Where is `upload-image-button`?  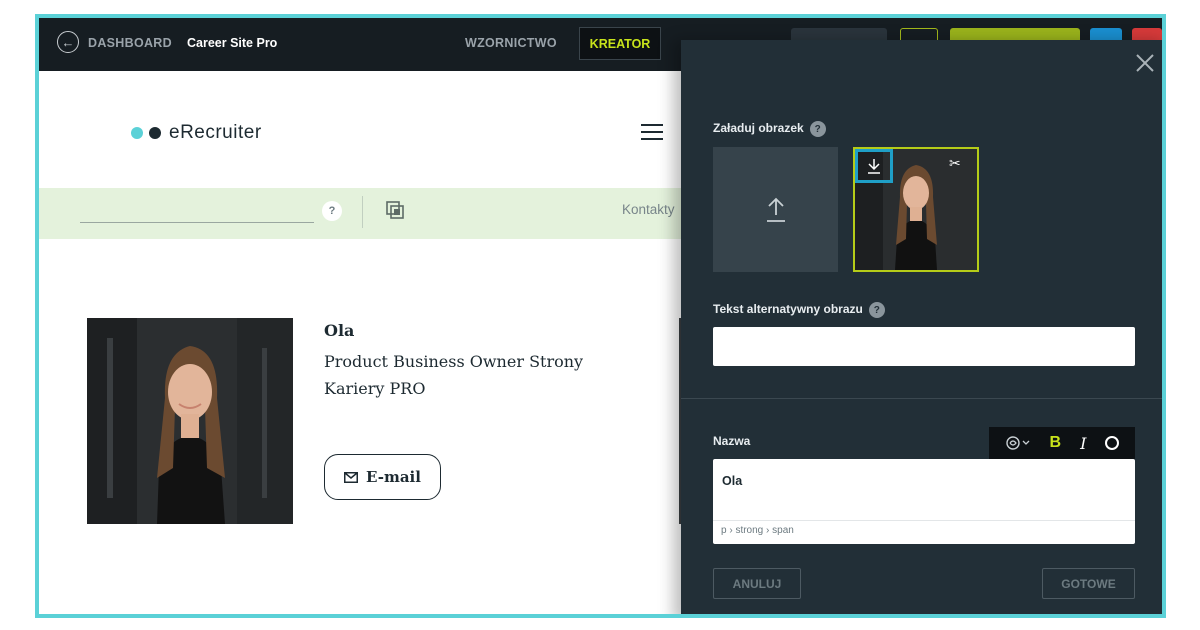 upload-image-button is located at coordinates (775, 209).